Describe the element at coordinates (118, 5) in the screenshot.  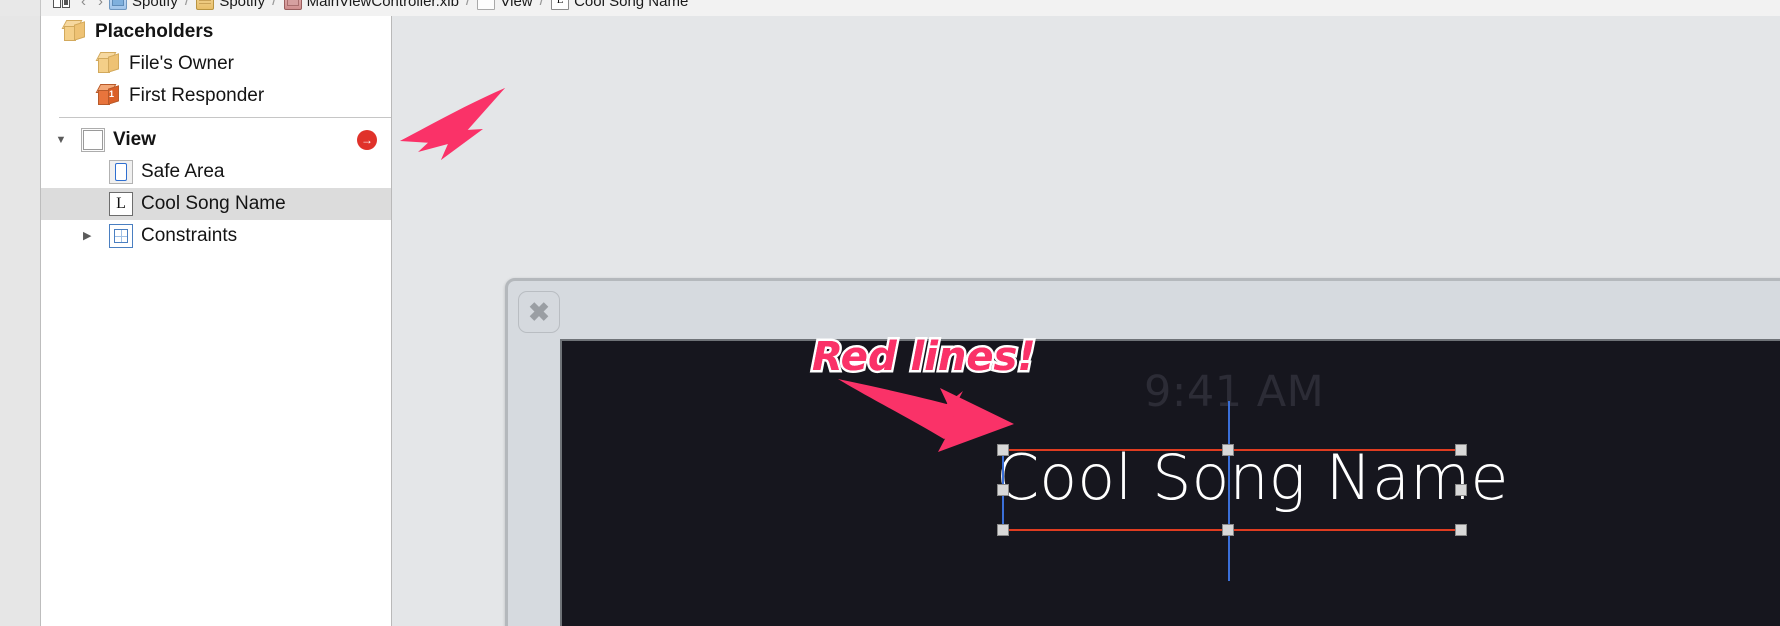
I see `project-icon` at that location.